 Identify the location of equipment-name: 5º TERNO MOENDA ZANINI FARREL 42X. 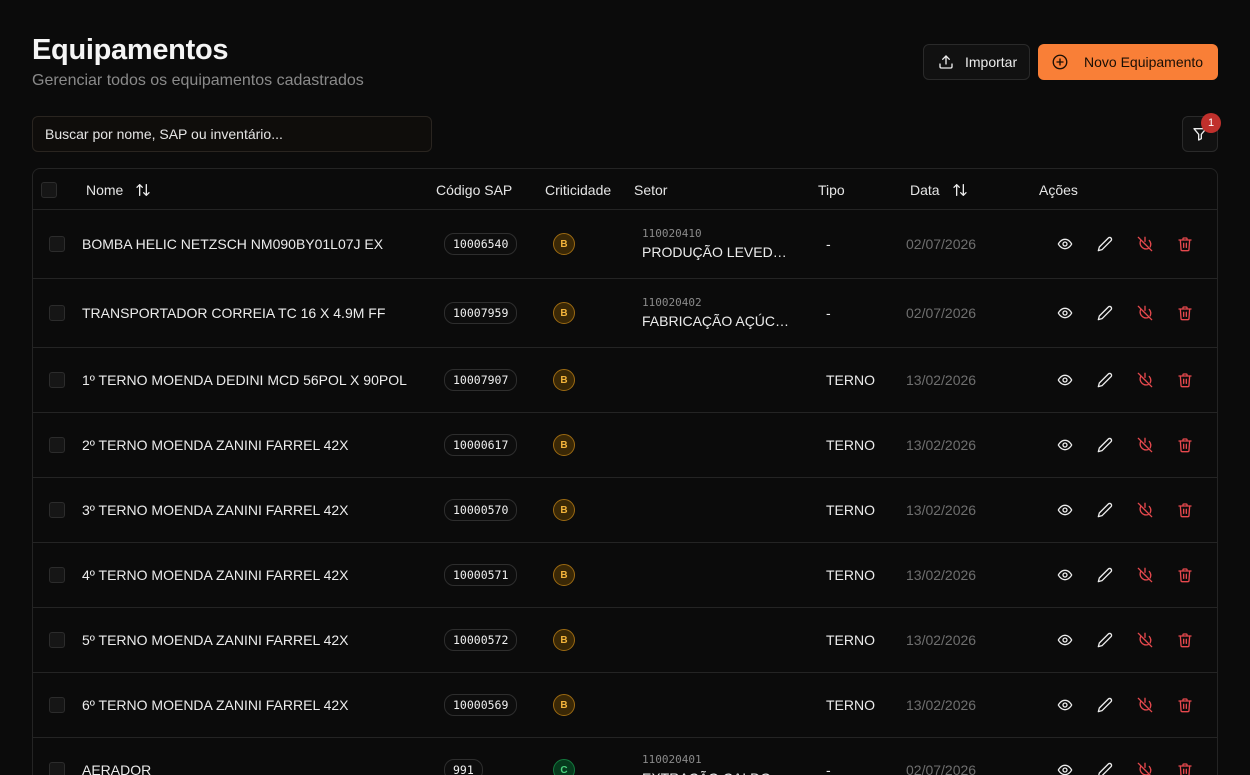
(215, 640).